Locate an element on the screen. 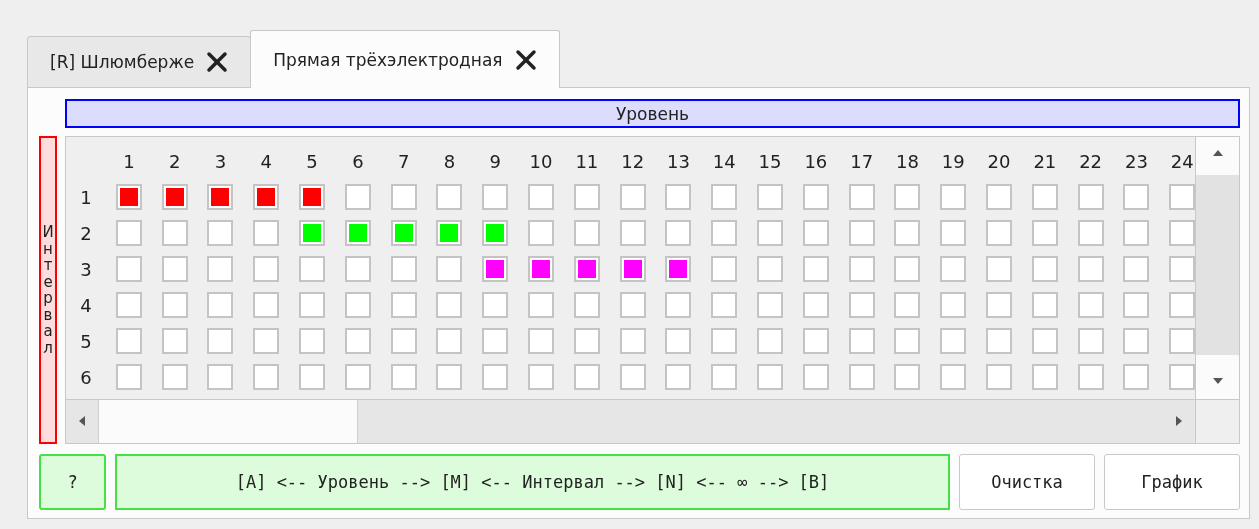  action-button: График is located at coordinates (1172, 482).